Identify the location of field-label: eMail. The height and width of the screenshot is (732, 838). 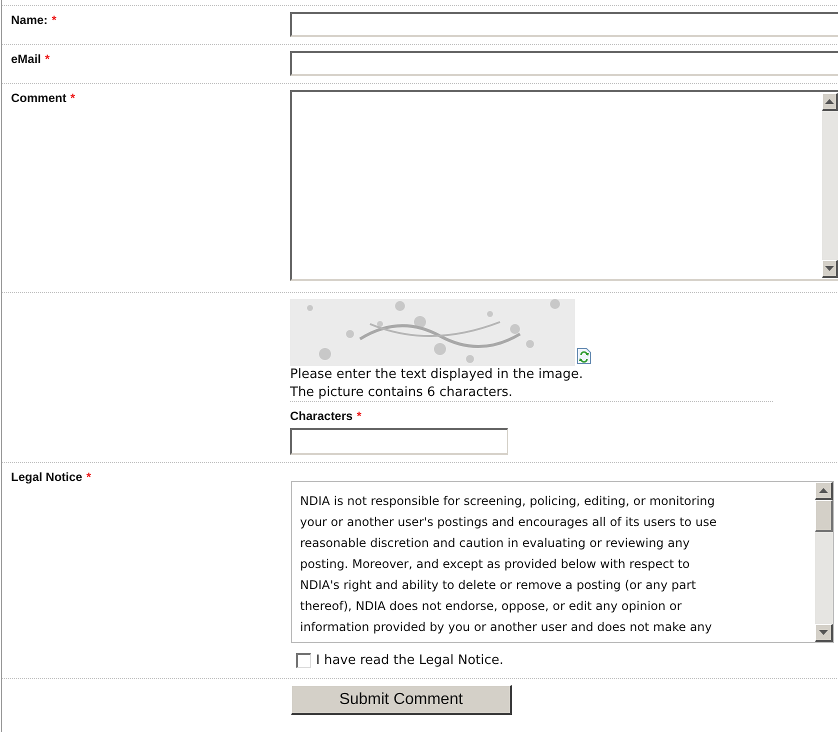
(26, 59).